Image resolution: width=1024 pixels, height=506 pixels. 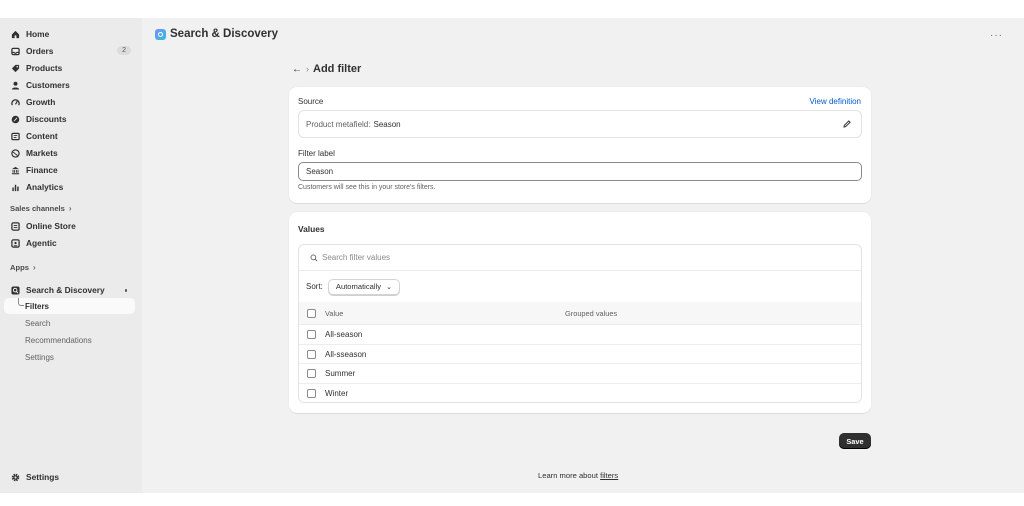 I want to click on filter-label-input: Season, so click(x=580, y=171).